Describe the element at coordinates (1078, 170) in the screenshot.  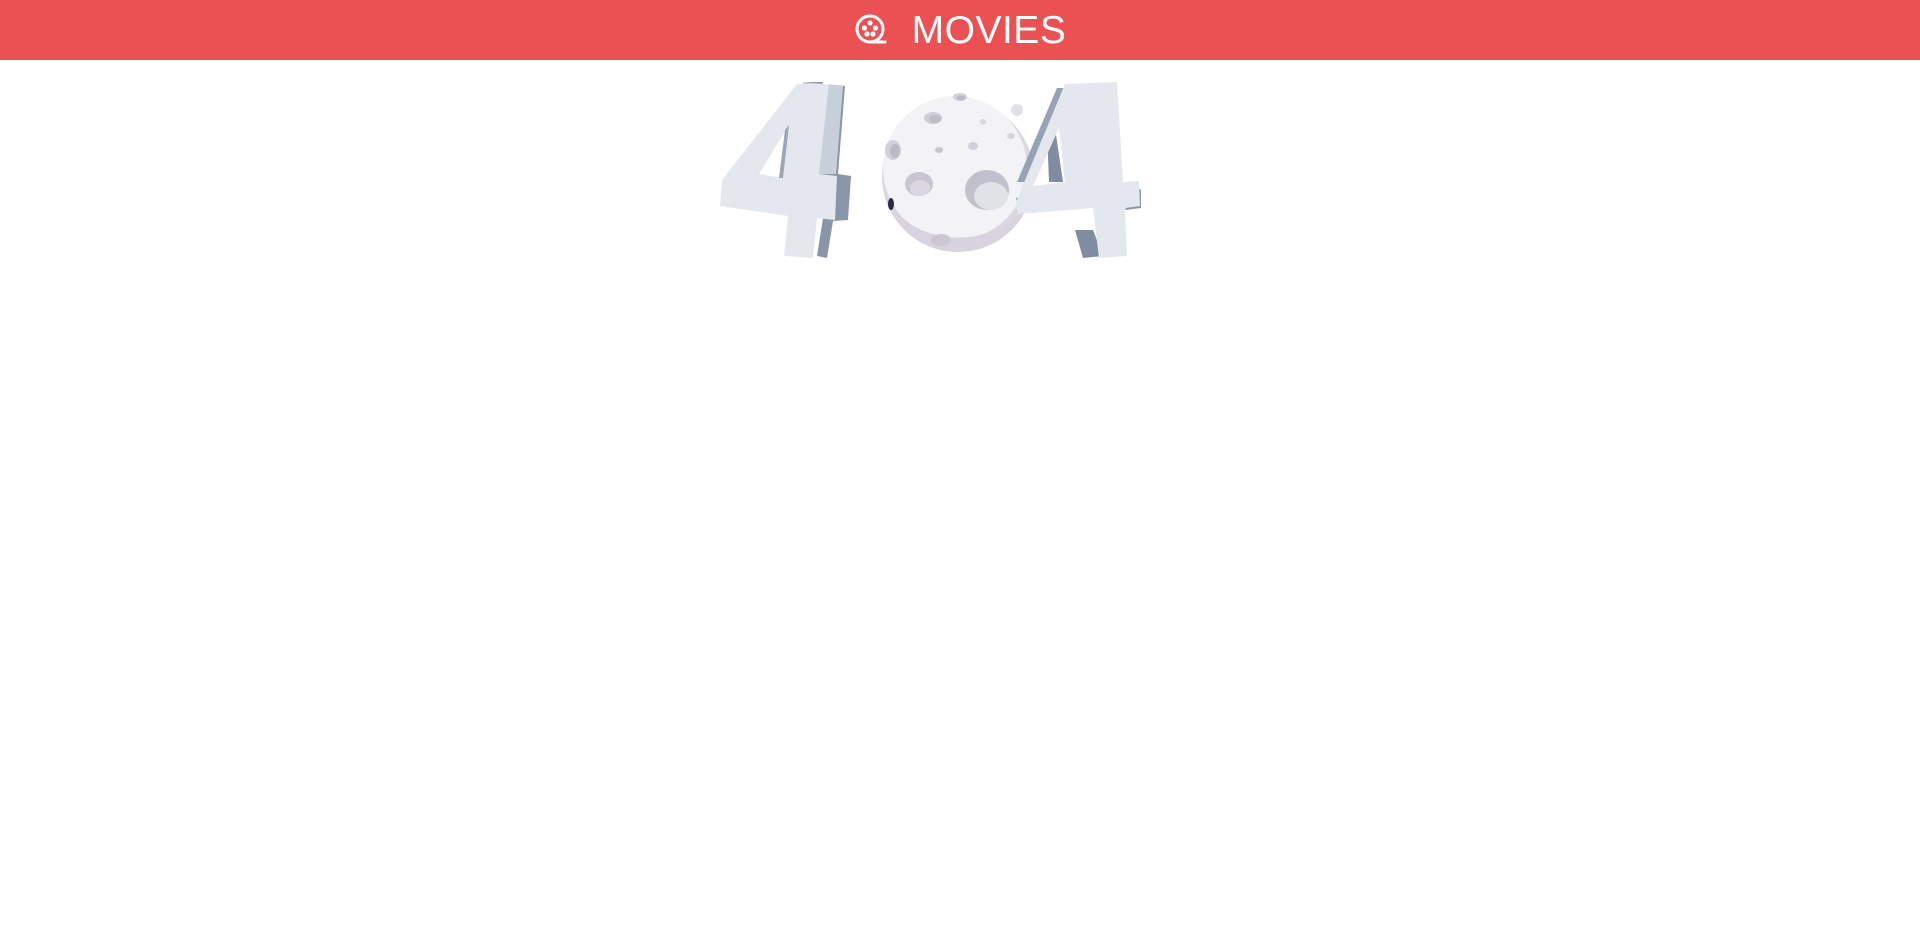
I see `right-four-digit` at that location.